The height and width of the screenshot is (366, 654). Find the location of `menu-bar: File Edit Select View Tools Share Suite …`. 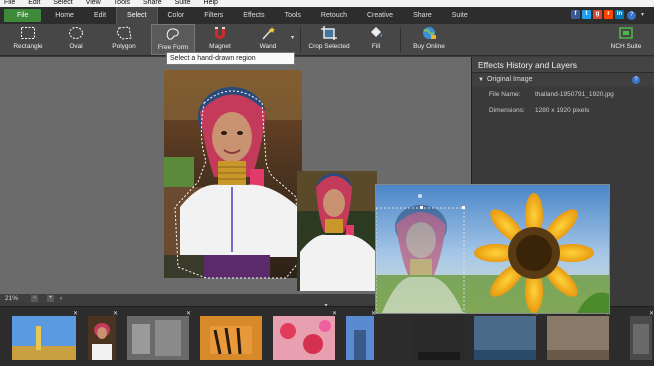

menu-bar: File Edit Select View Tools Share Suite … is located at coordinates (327, 3).